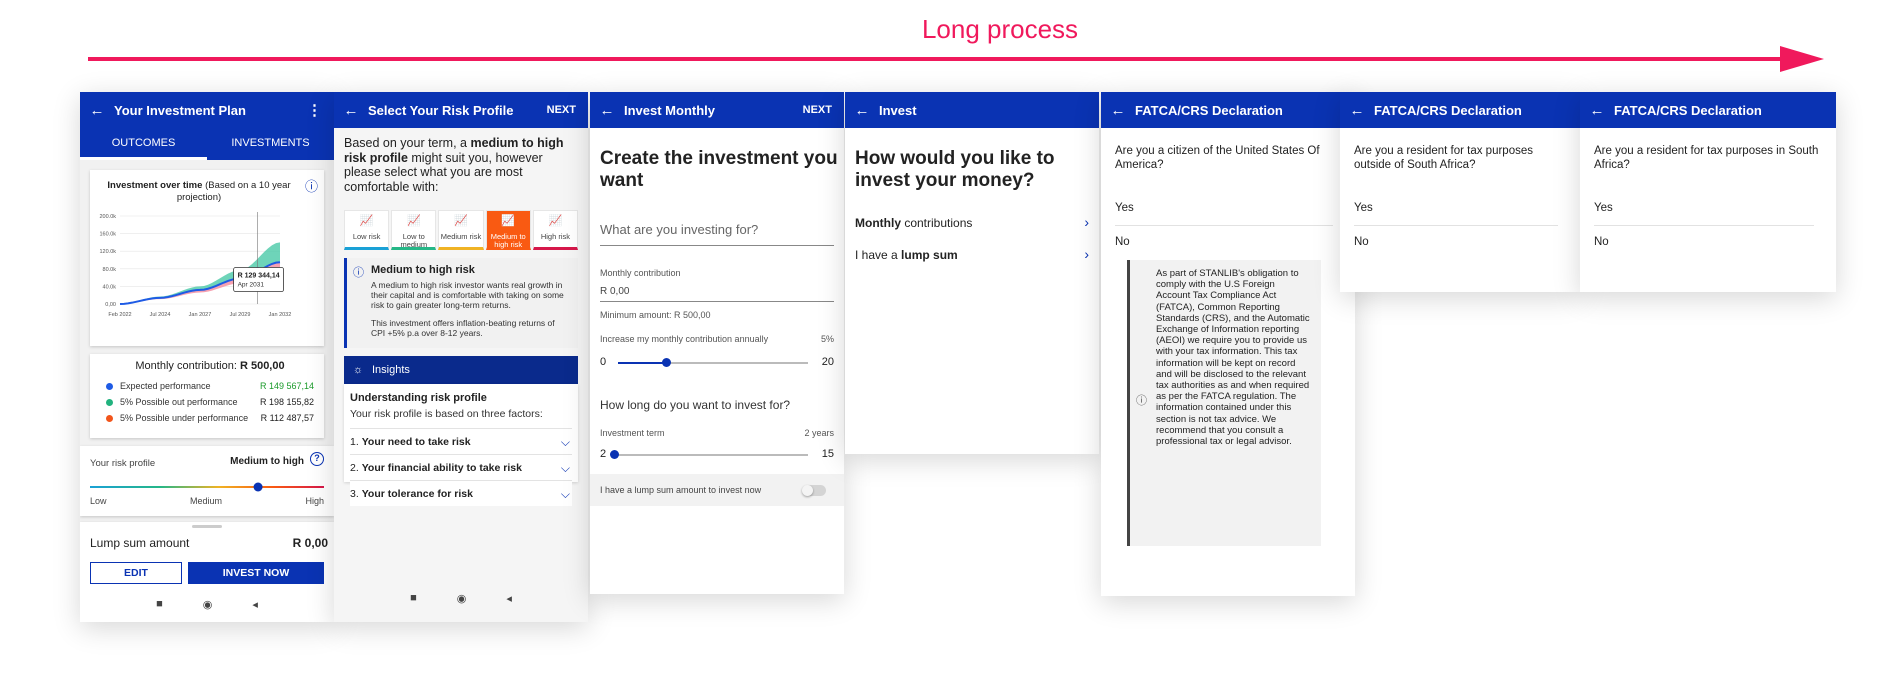 This screenshot has width=1886, height=682. Describe the element at coordinates (258, 487) in the screenshot. I see `risk-scale-knob` at that location.